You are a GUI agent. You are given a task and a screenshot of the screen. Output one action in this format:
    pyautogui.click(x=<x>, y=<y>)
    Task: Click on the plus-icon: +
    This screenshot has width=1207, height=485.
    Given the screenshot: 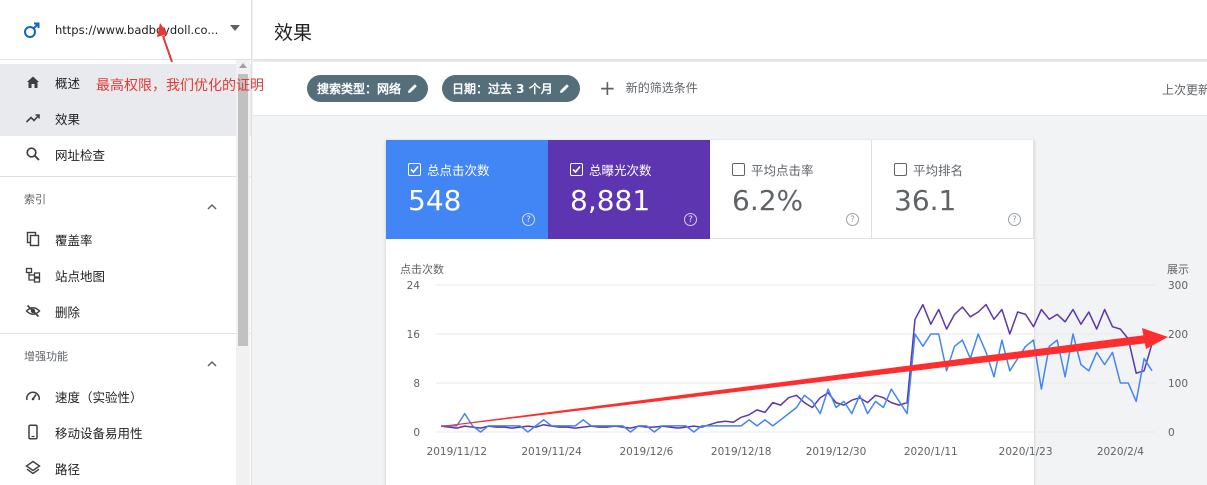 What is the action you would take?
    pyautogui.click(x=607, y=87)
    